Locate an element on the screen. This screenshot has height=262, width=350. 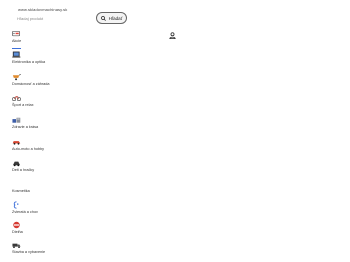
category-label: Zdravie a krása is located at coordinates (25, 126).